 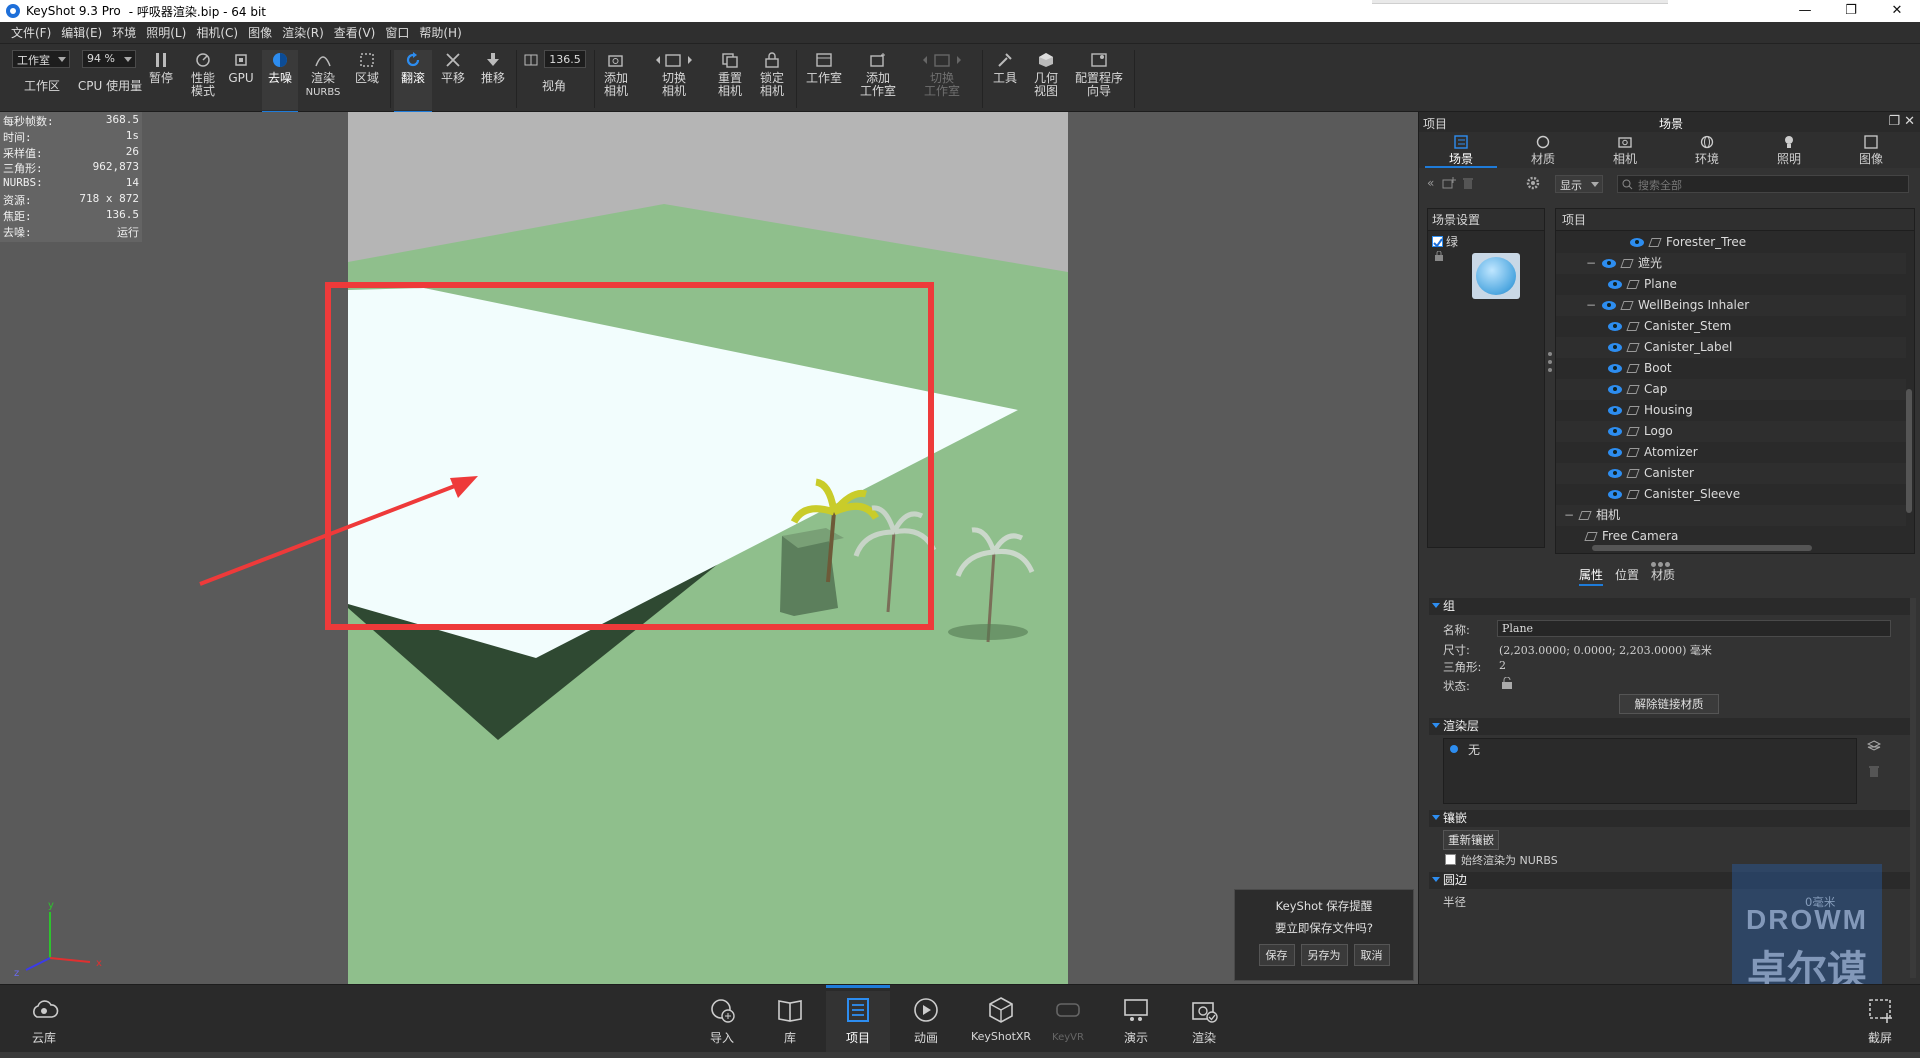 I want to click on library-button: 库, so click(x=790, y=1022).